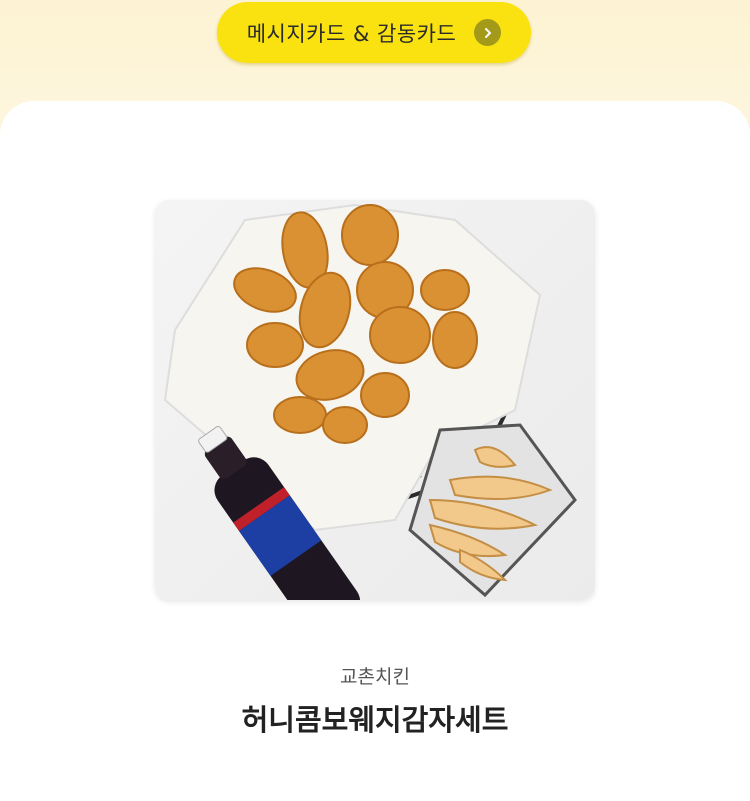  I want to click on chevron-right-icon, so click(488, 32).